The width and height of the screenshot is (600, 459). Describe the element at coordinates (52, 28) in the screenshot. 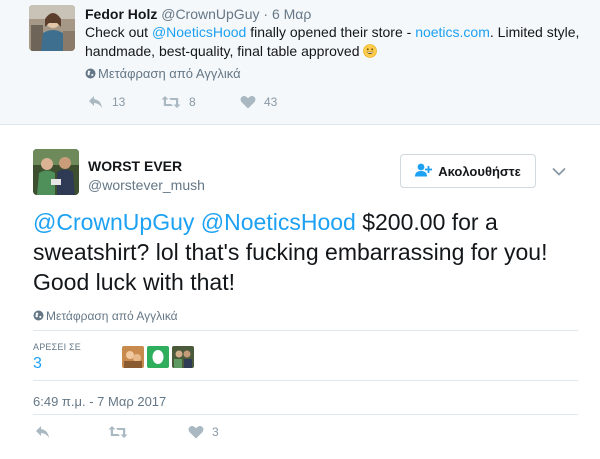

I see `parent-avatar` at that location.